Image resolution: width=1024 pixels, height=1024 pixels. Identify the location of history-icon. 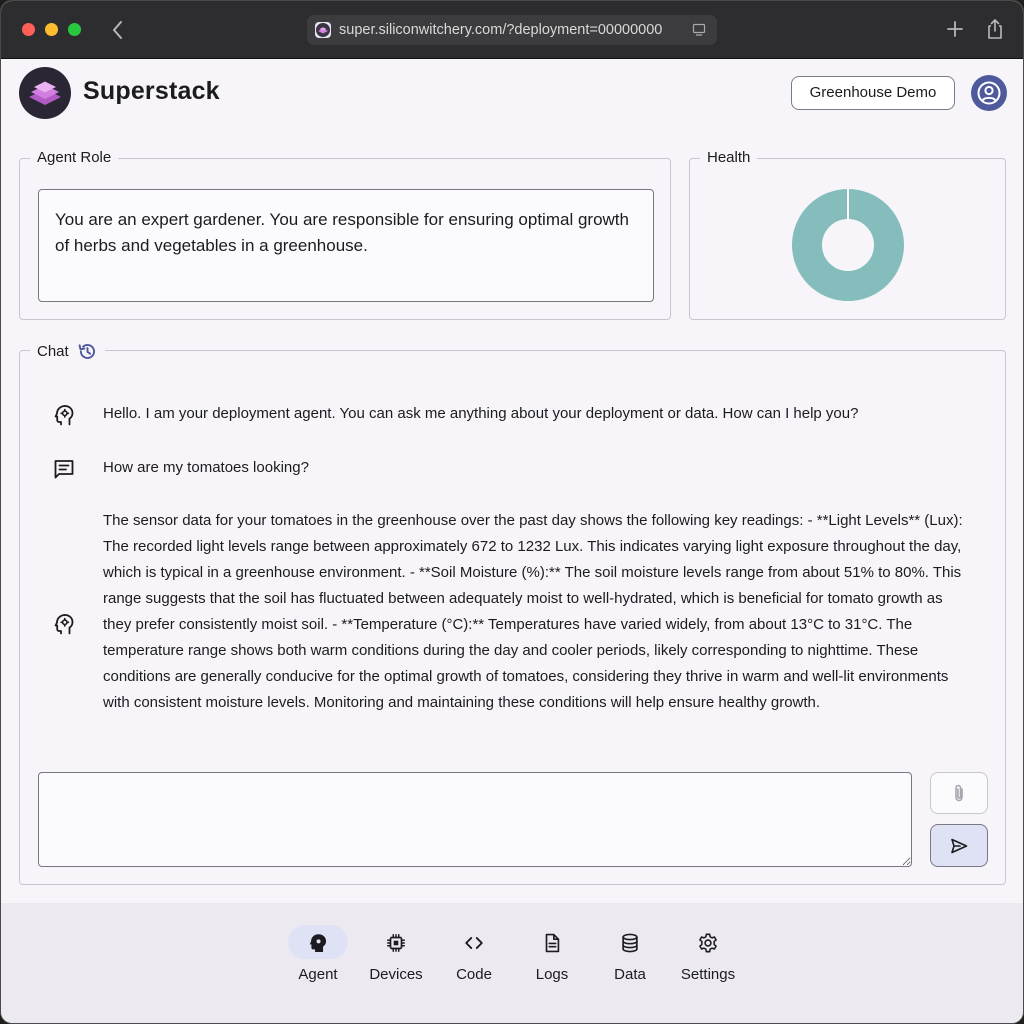
(87, 351).